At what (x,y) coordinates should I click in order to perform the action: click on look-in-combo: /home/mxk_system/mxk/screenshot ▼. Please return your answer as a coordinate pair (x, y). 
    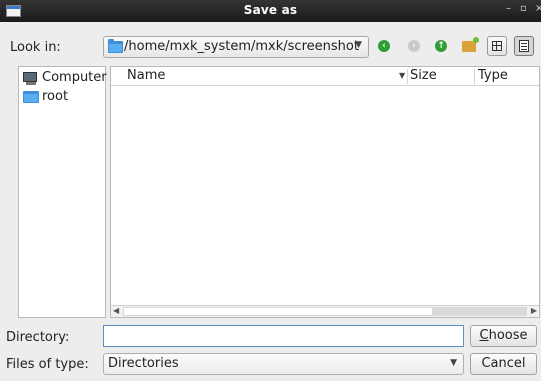
    Looking at the image, I should click on (236, 47).